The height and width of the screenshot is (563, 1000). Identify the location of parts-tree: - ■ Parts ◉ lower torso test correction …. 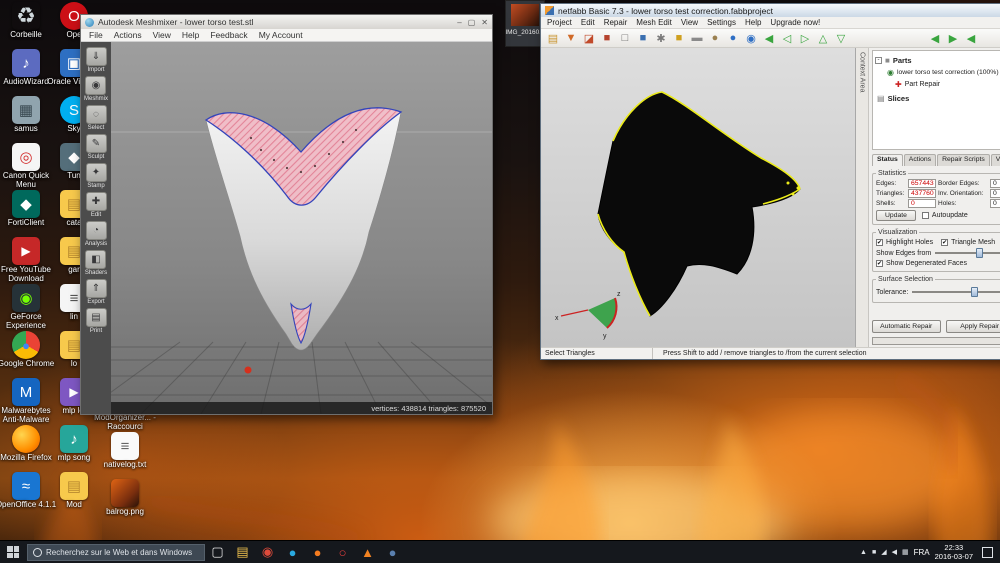
(936, 100).